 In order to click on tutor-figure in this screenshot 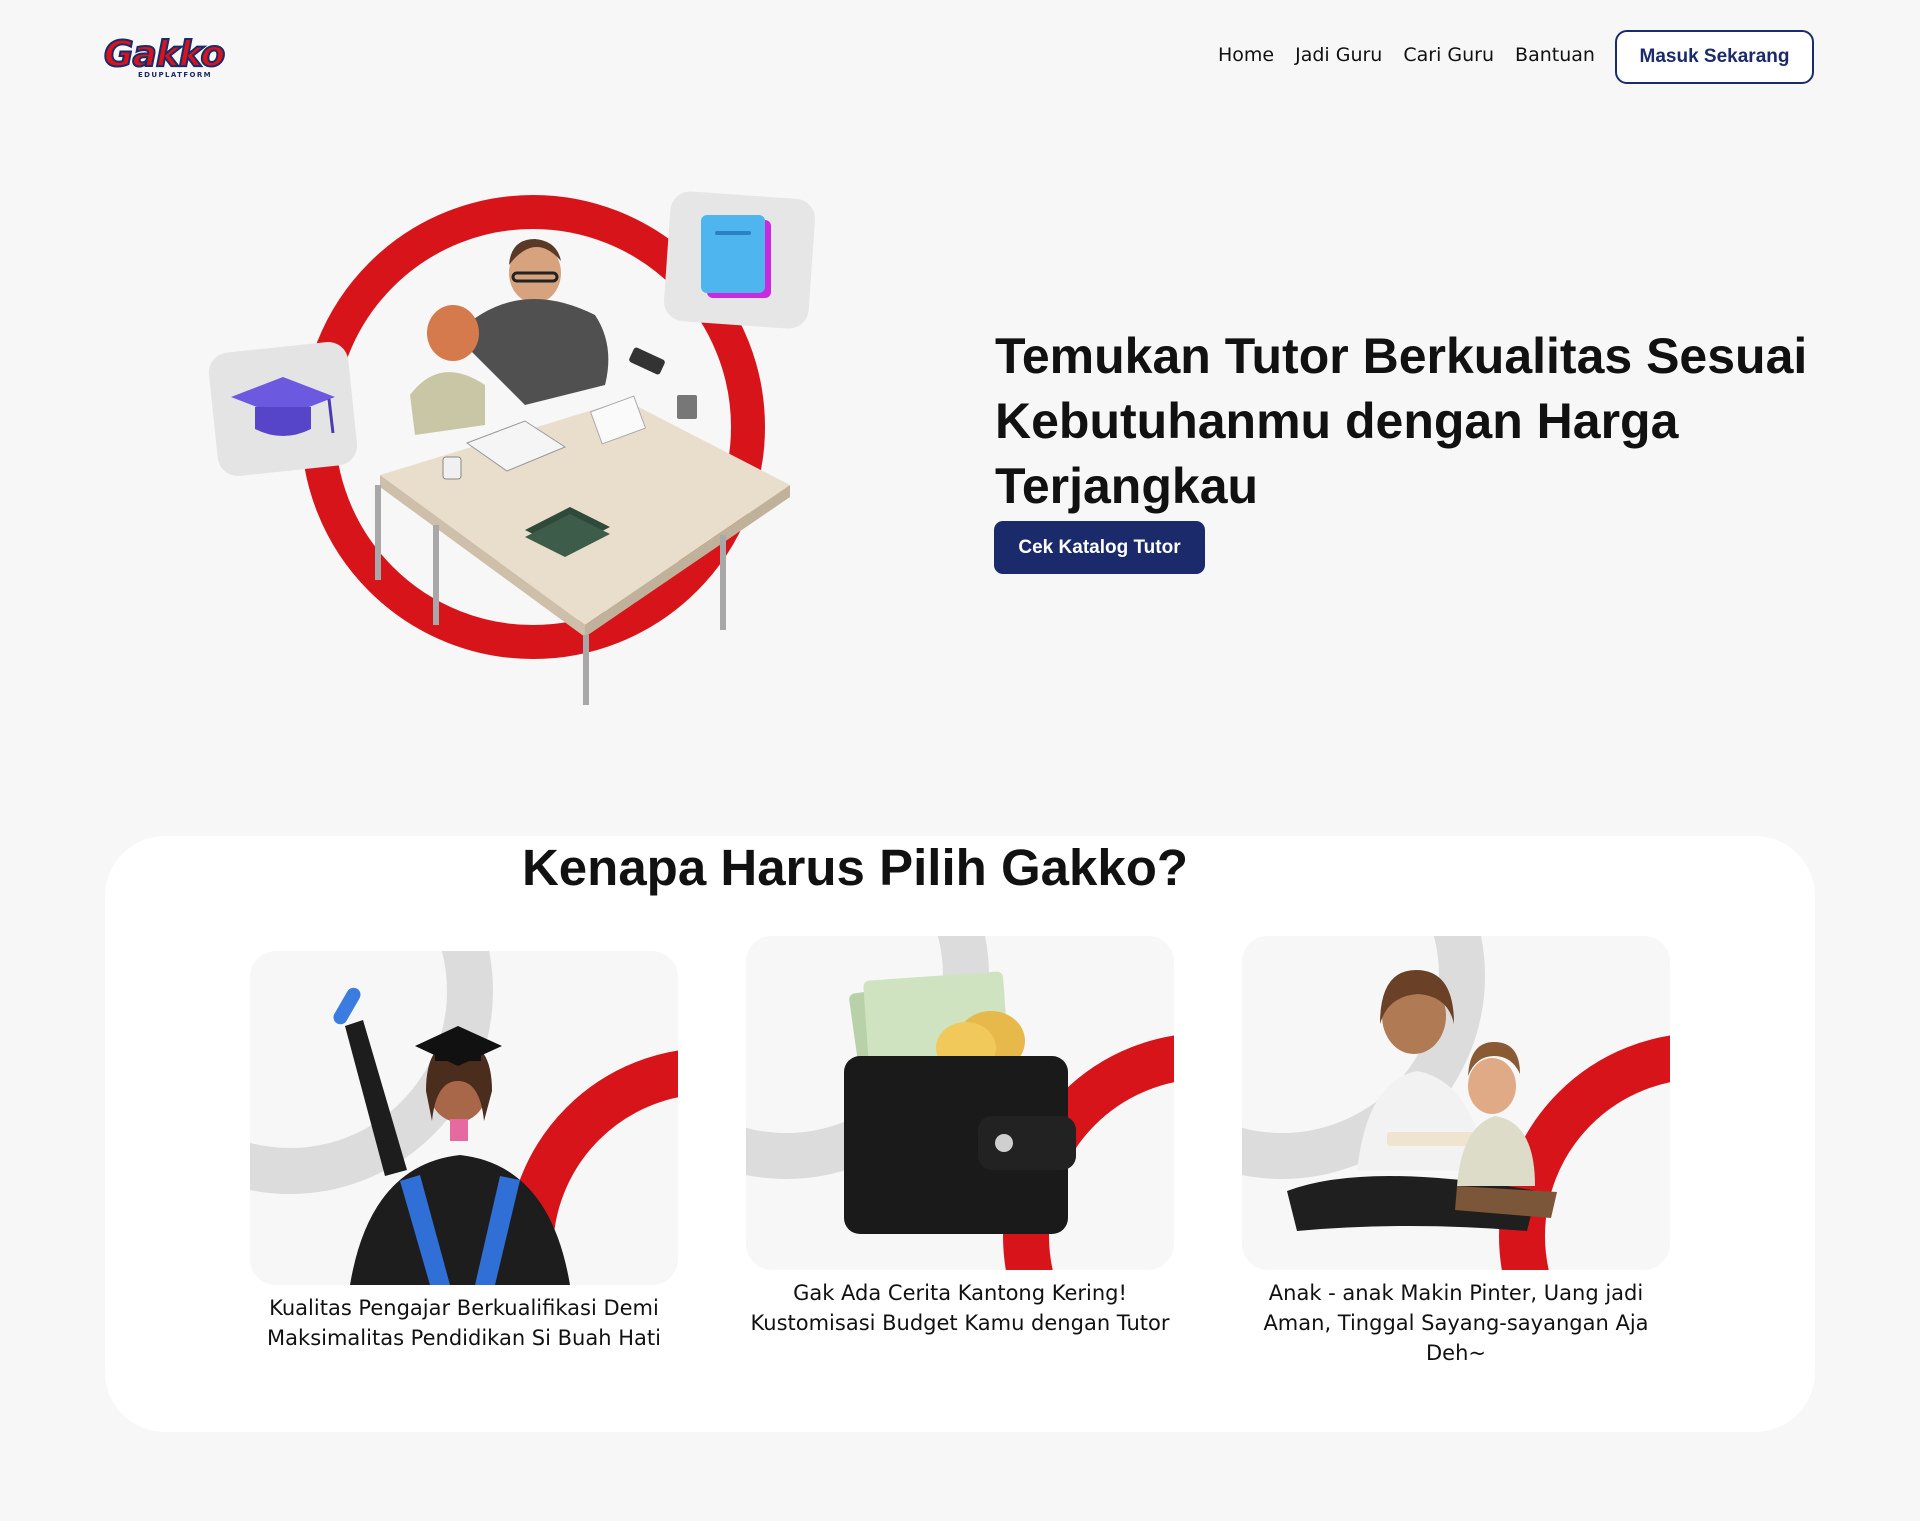, I will do `click(532, 322)`.